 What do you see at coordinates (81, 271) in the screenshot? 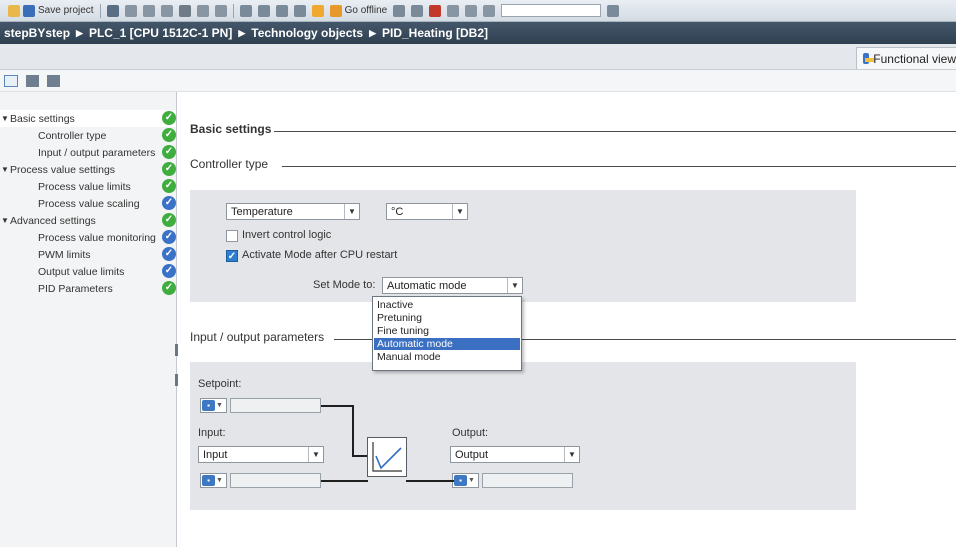
I see `nav-item-label: Output value limits` at bounding box center [81, 271].